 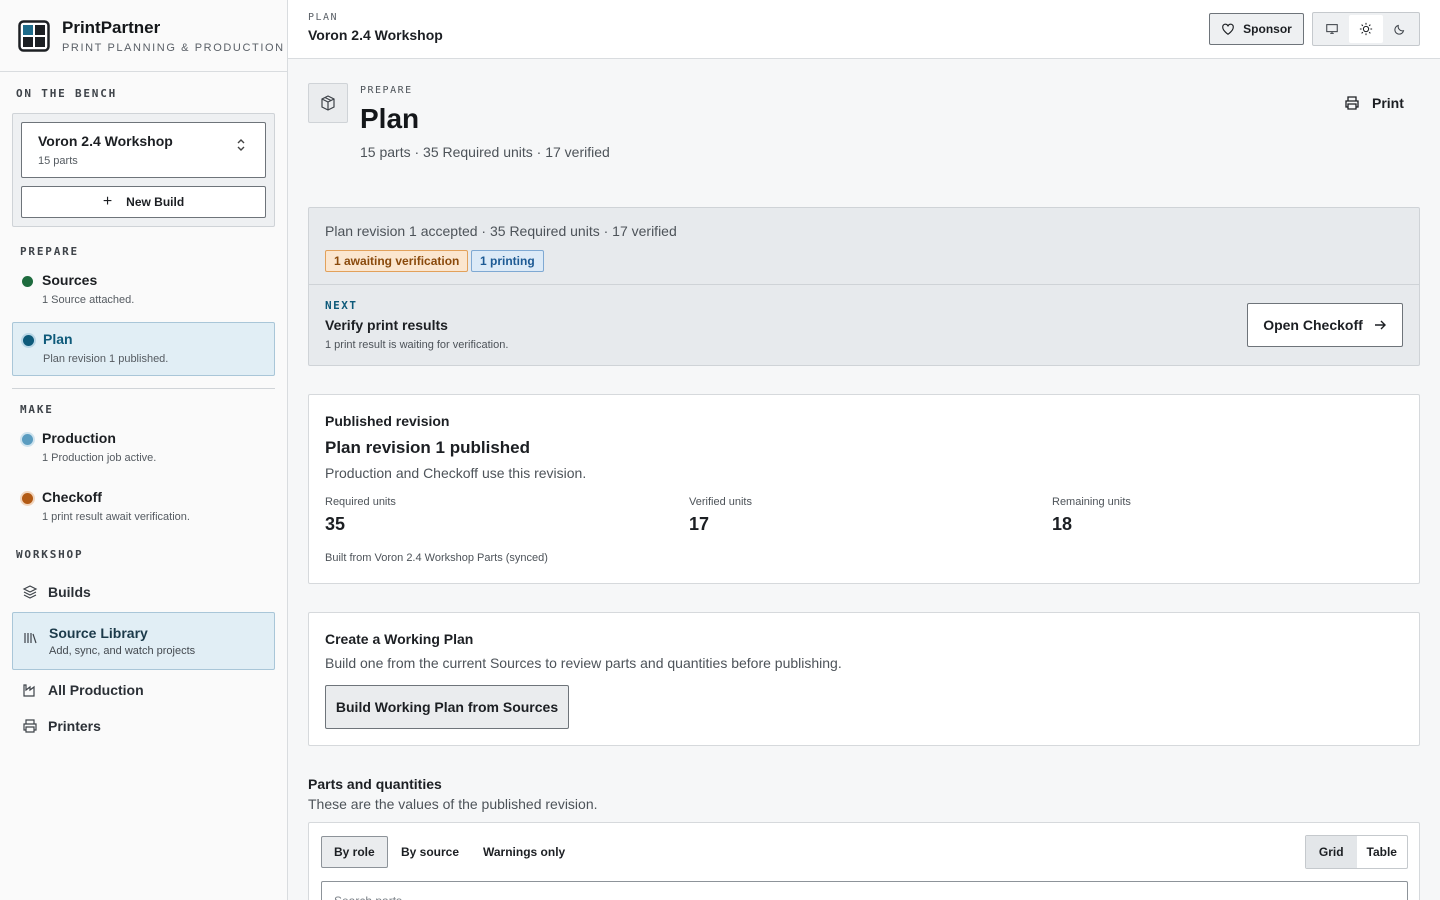 I want to click on nav-step-sources: Sources 1 Source attached., so click(x=143, y=289).